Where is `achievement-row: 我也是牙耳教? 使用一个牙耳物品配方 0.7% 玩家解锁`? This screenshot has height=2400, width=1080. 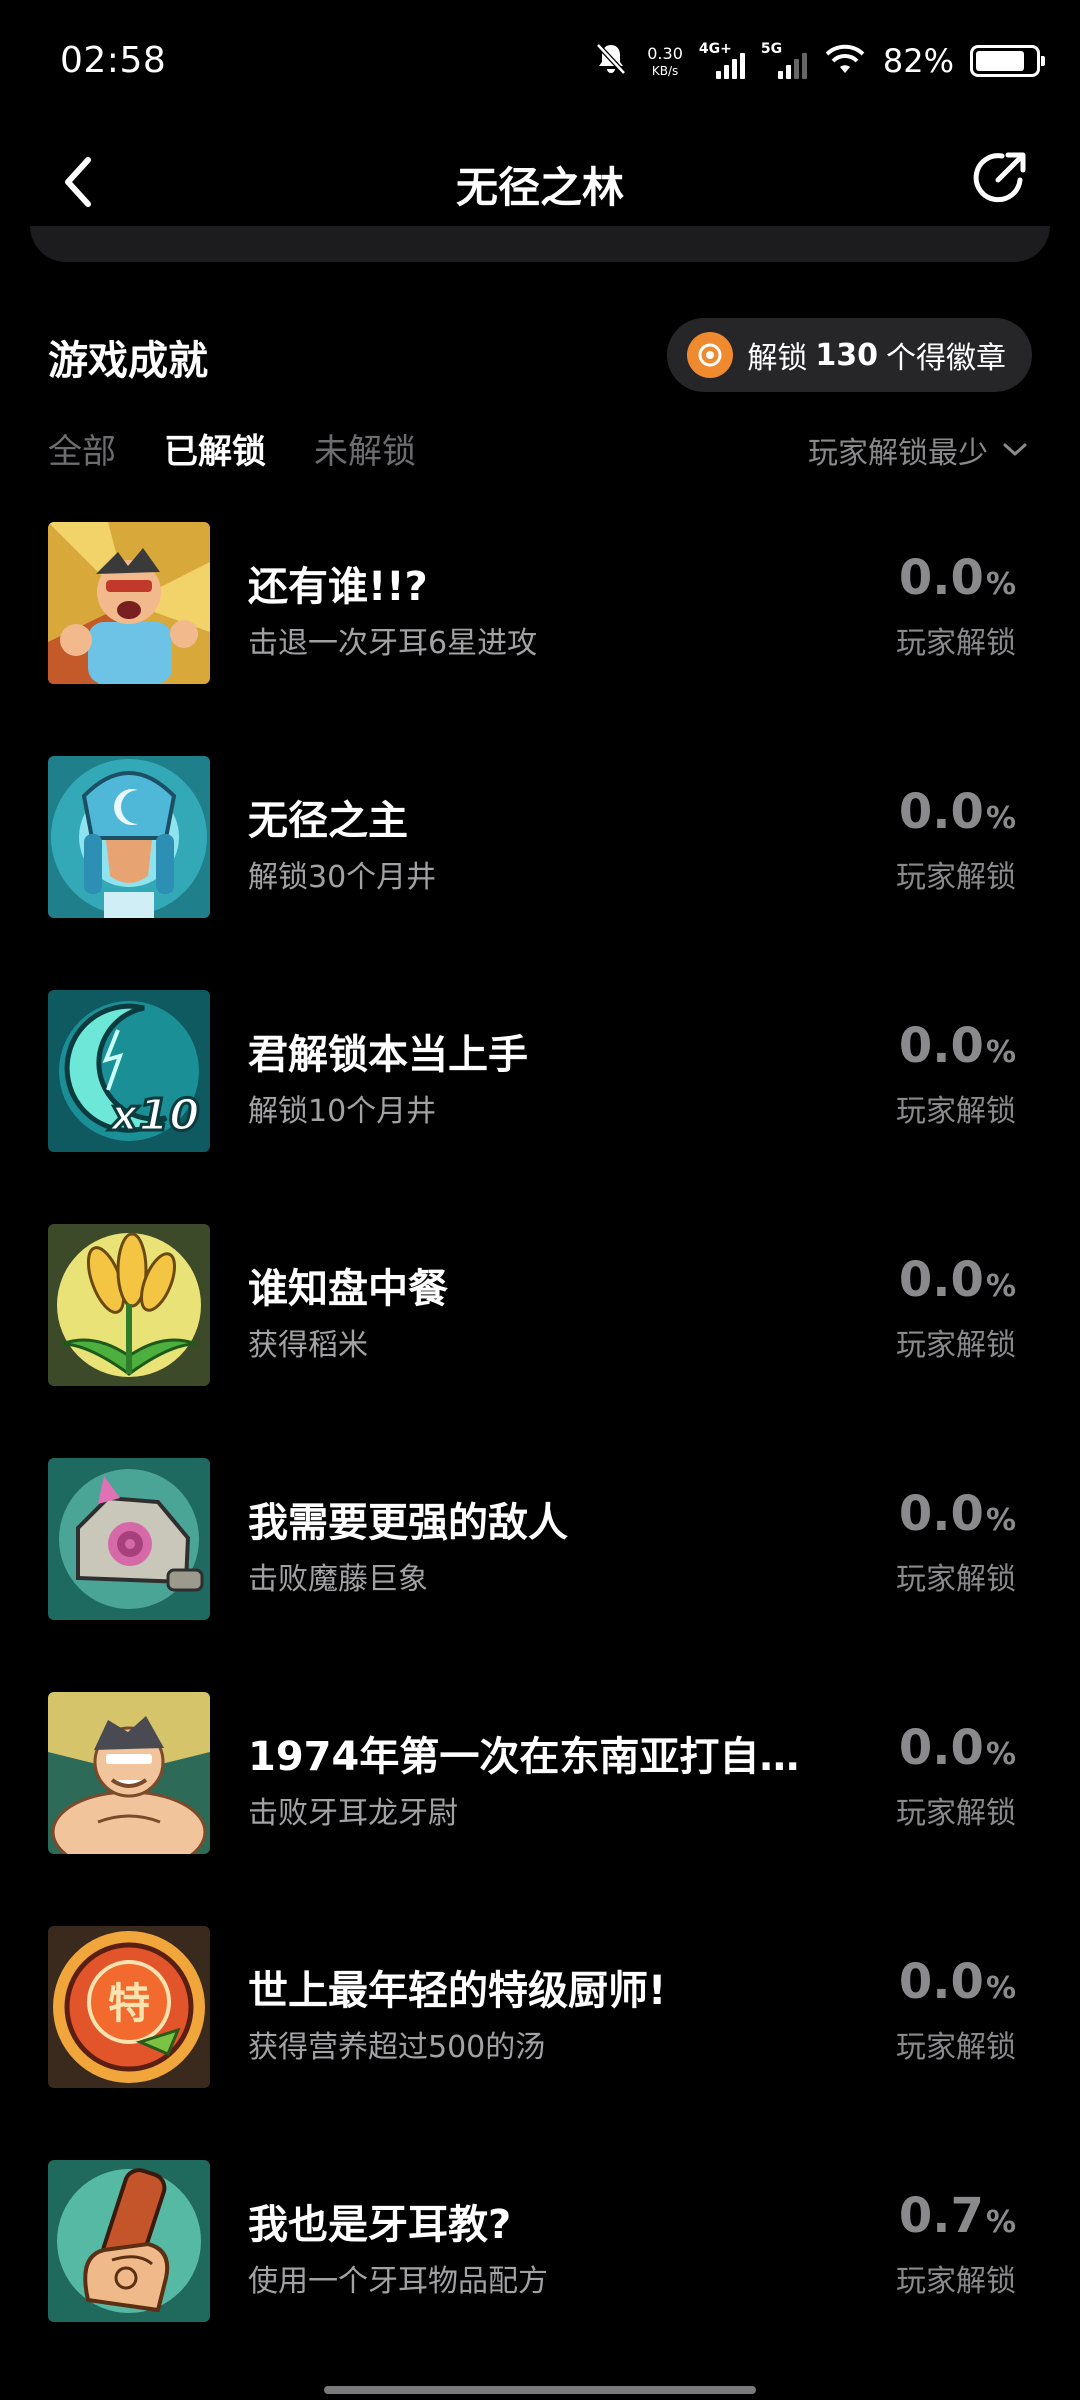
achievement-row: 我也是牙耳教? 使用一个牙耳物品配方 0.7% 玩家解锁 is located at coordinates (540, 2275).